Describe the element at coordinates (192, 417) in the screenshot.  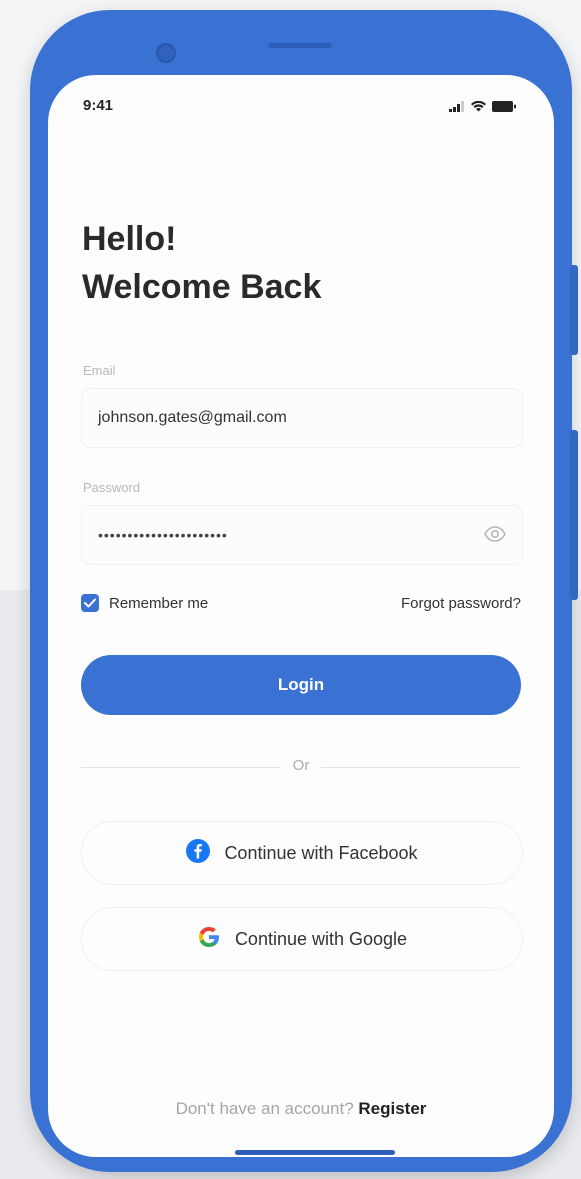
I see `email-value: johnson.gates@gmail.com` at that location.